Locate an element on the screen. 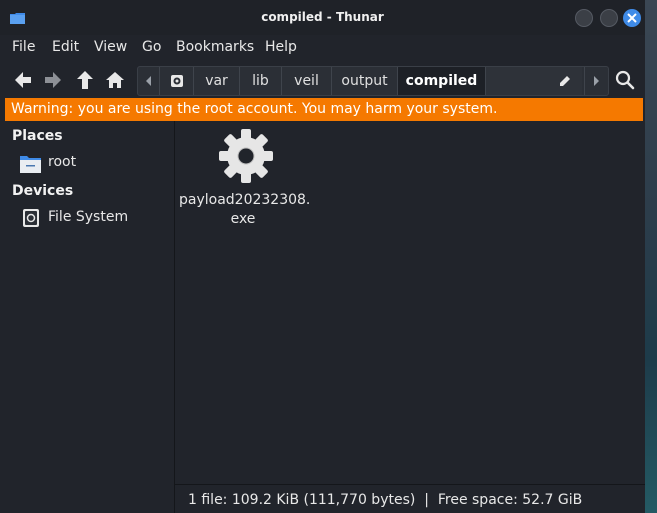 This screenshot has height=513, width=657. path-scroll-right-button is located at coordinates (595, 81).